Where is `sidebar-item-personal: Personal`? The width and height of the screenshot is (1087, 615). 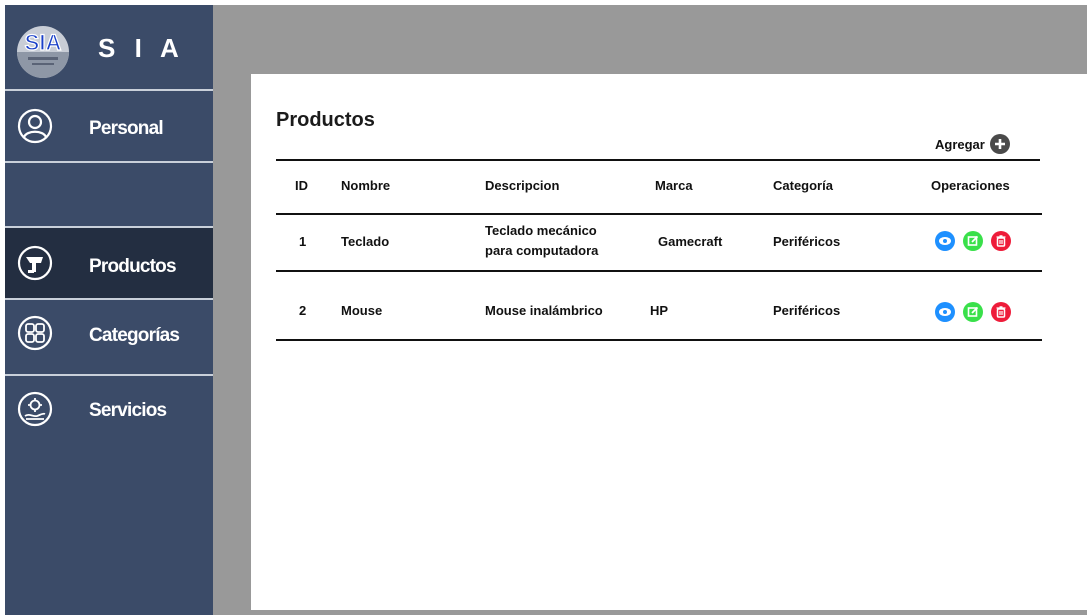 sidebar-item-personal: Personal is located at coordinates (109, 126).